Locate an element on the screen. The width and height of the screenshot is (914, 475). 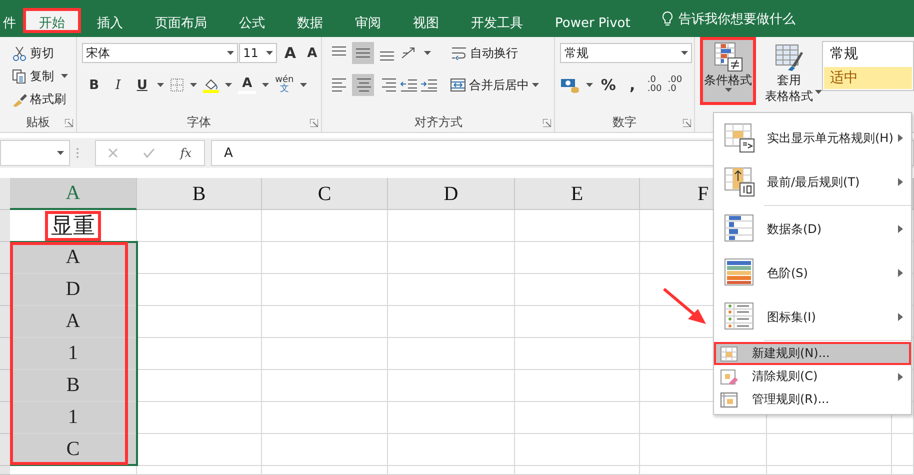
group-label: 字体 is located at coordinates (199, 122).